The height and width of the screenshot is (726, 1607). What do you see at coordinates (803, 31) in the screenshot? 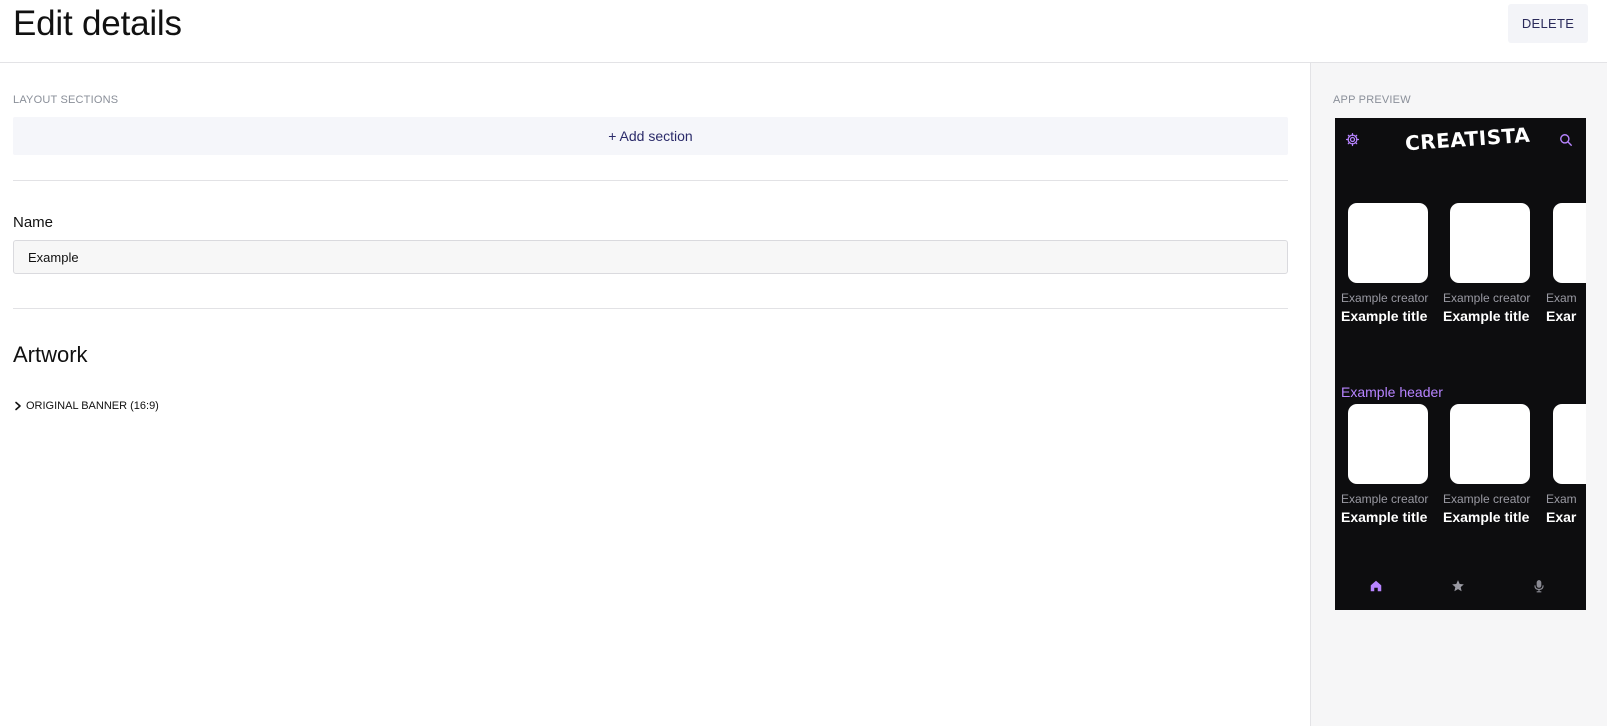
I see `top-bar: Edit details DELETE` at bounding box center [803, 31].